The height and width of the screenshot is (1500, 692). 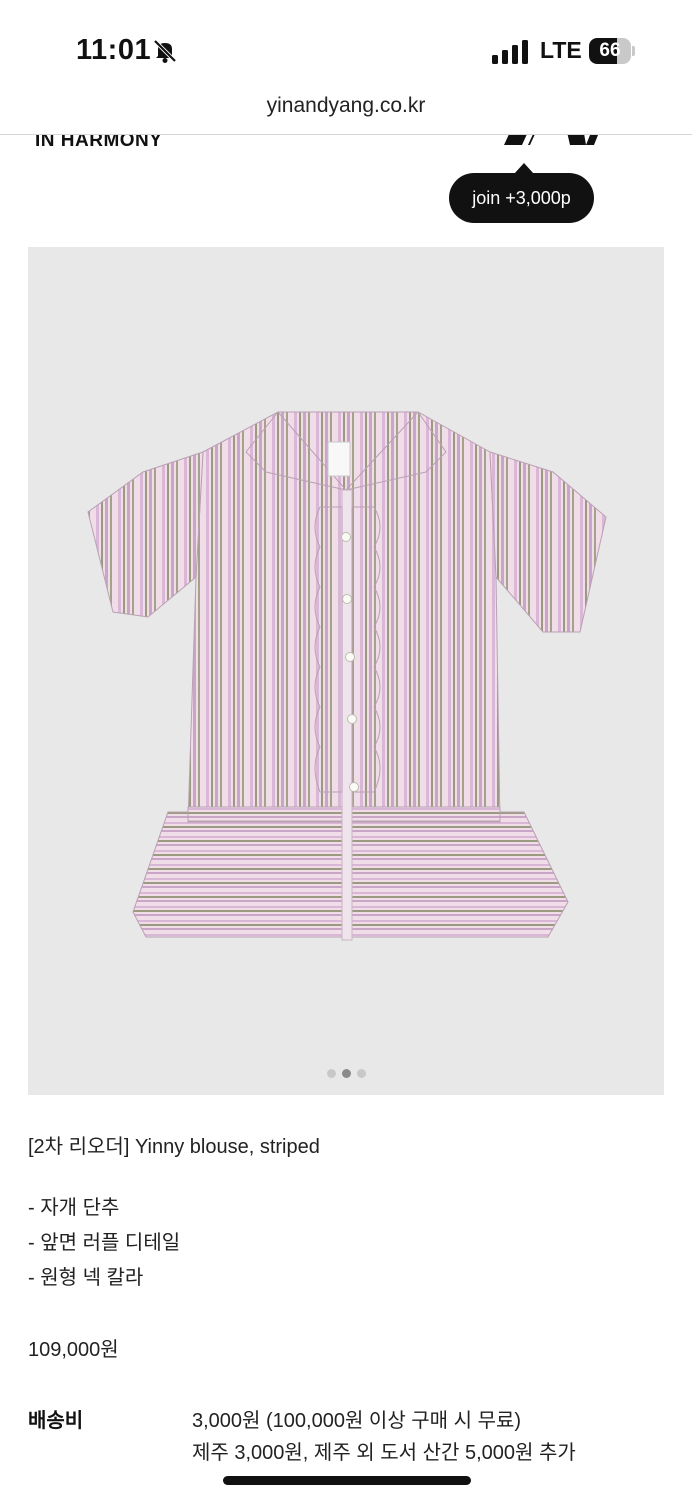 I want to click on shipping-fee-detail: 3,000원 (100,000원 이상 구매 시 무료), so click(x=357, y=1421).